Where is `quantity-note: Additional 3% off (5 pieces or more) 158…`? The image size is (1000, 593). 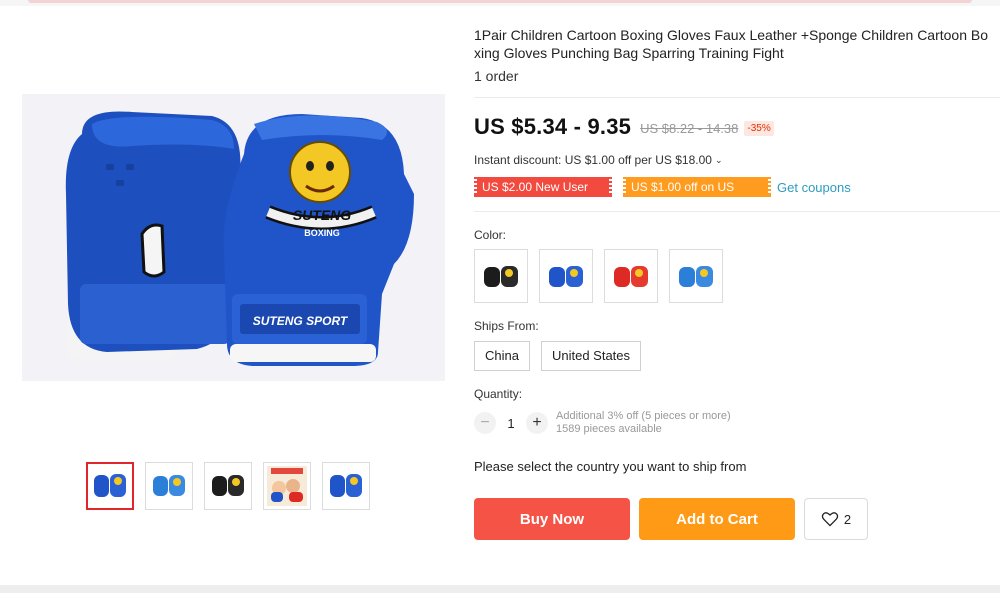 quantity-note: Additional 3% off (5 pieces or more) 158… is located at coordinates (643, 423).